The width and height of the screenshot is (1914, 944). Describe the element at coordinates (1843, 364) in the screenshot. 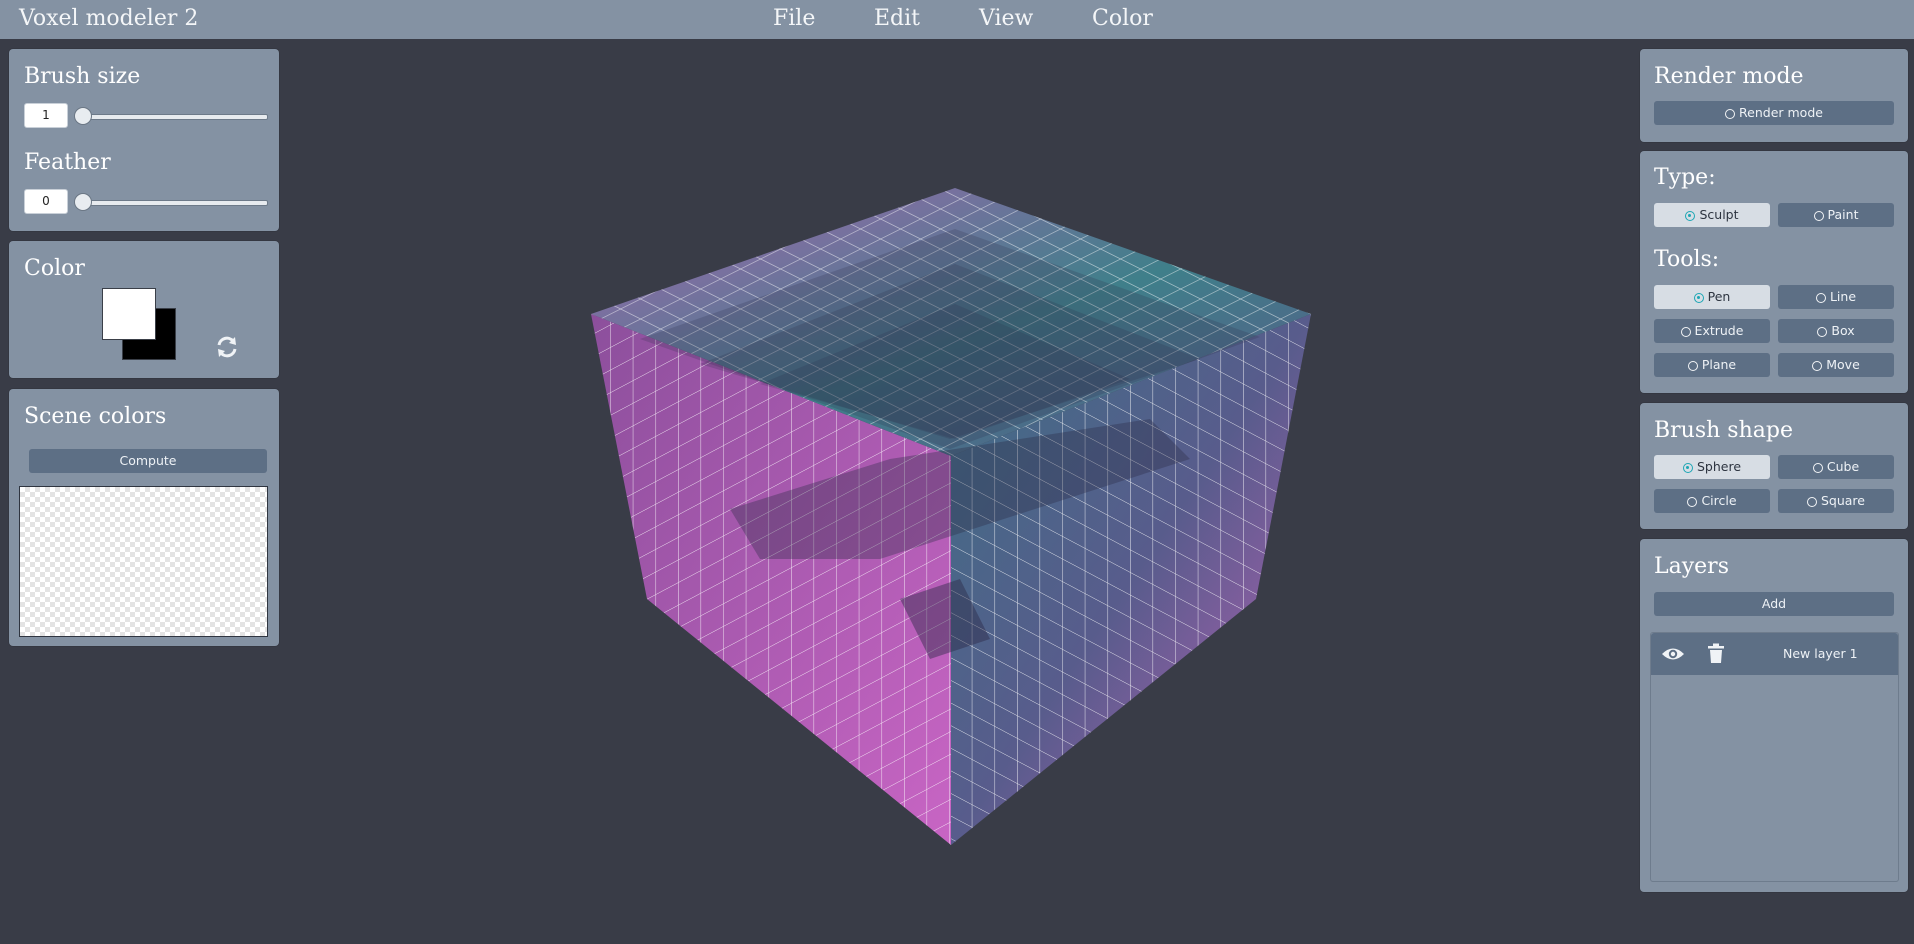

I see `tool-move-label: Move` at that location.